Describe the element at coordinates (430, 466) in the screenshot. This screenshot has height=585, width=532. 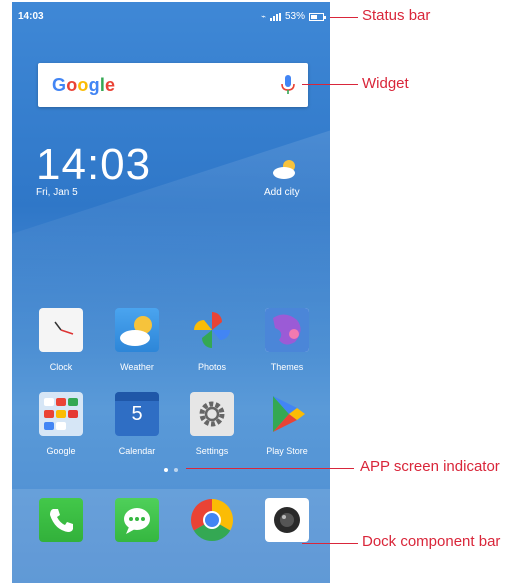
I see `indicator-callout: APP screen indicator` at that location.